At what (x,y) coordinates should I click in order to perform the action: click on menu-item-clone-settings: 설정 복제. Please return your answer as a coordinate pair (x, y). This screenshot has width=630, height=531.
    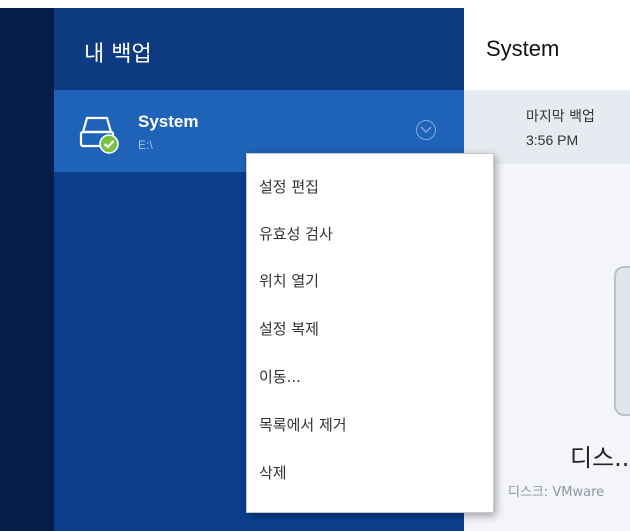
    Looking at the image, I should click on (370, 326).